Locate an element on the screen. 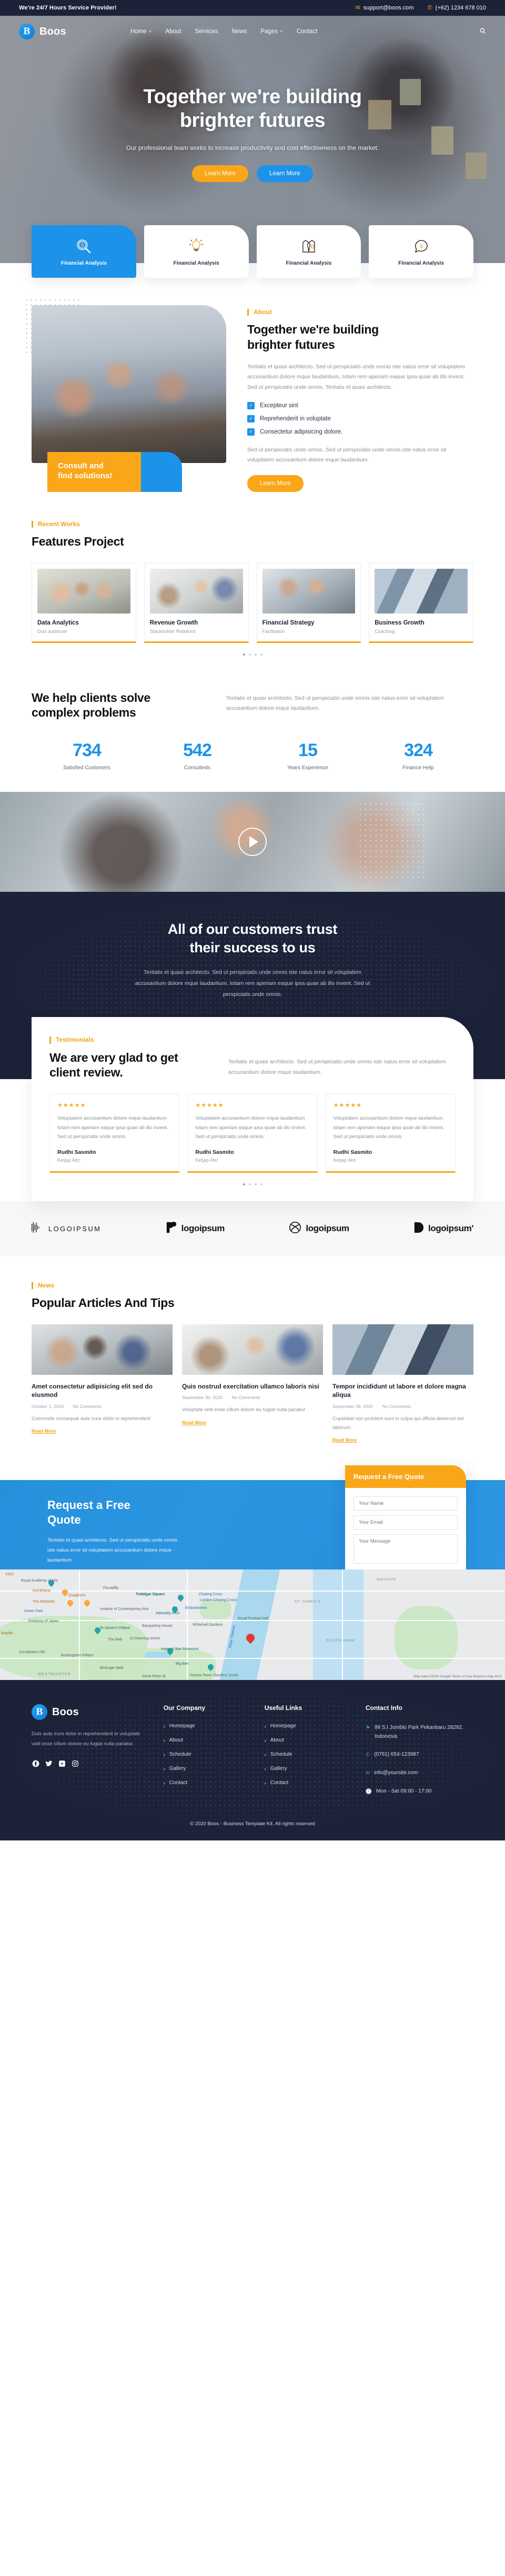 This screenshot has height=2576, width=505. bars-logo-icon is located at coordinates (38, 1229).